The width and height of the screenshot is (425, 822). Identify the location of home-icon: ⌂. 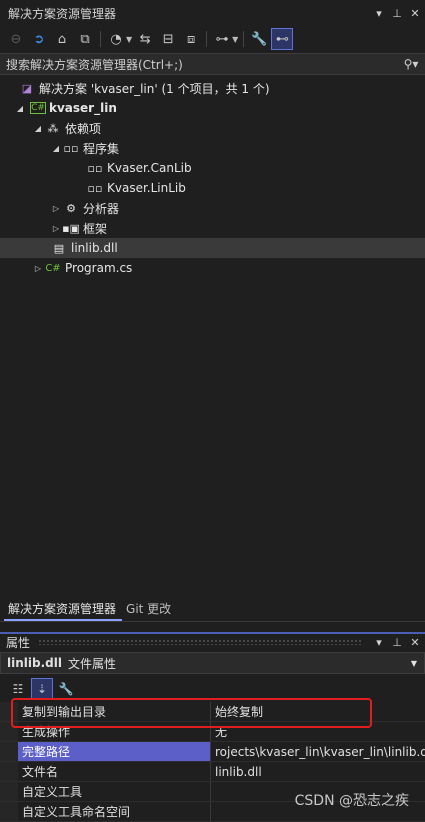
(62, 39).